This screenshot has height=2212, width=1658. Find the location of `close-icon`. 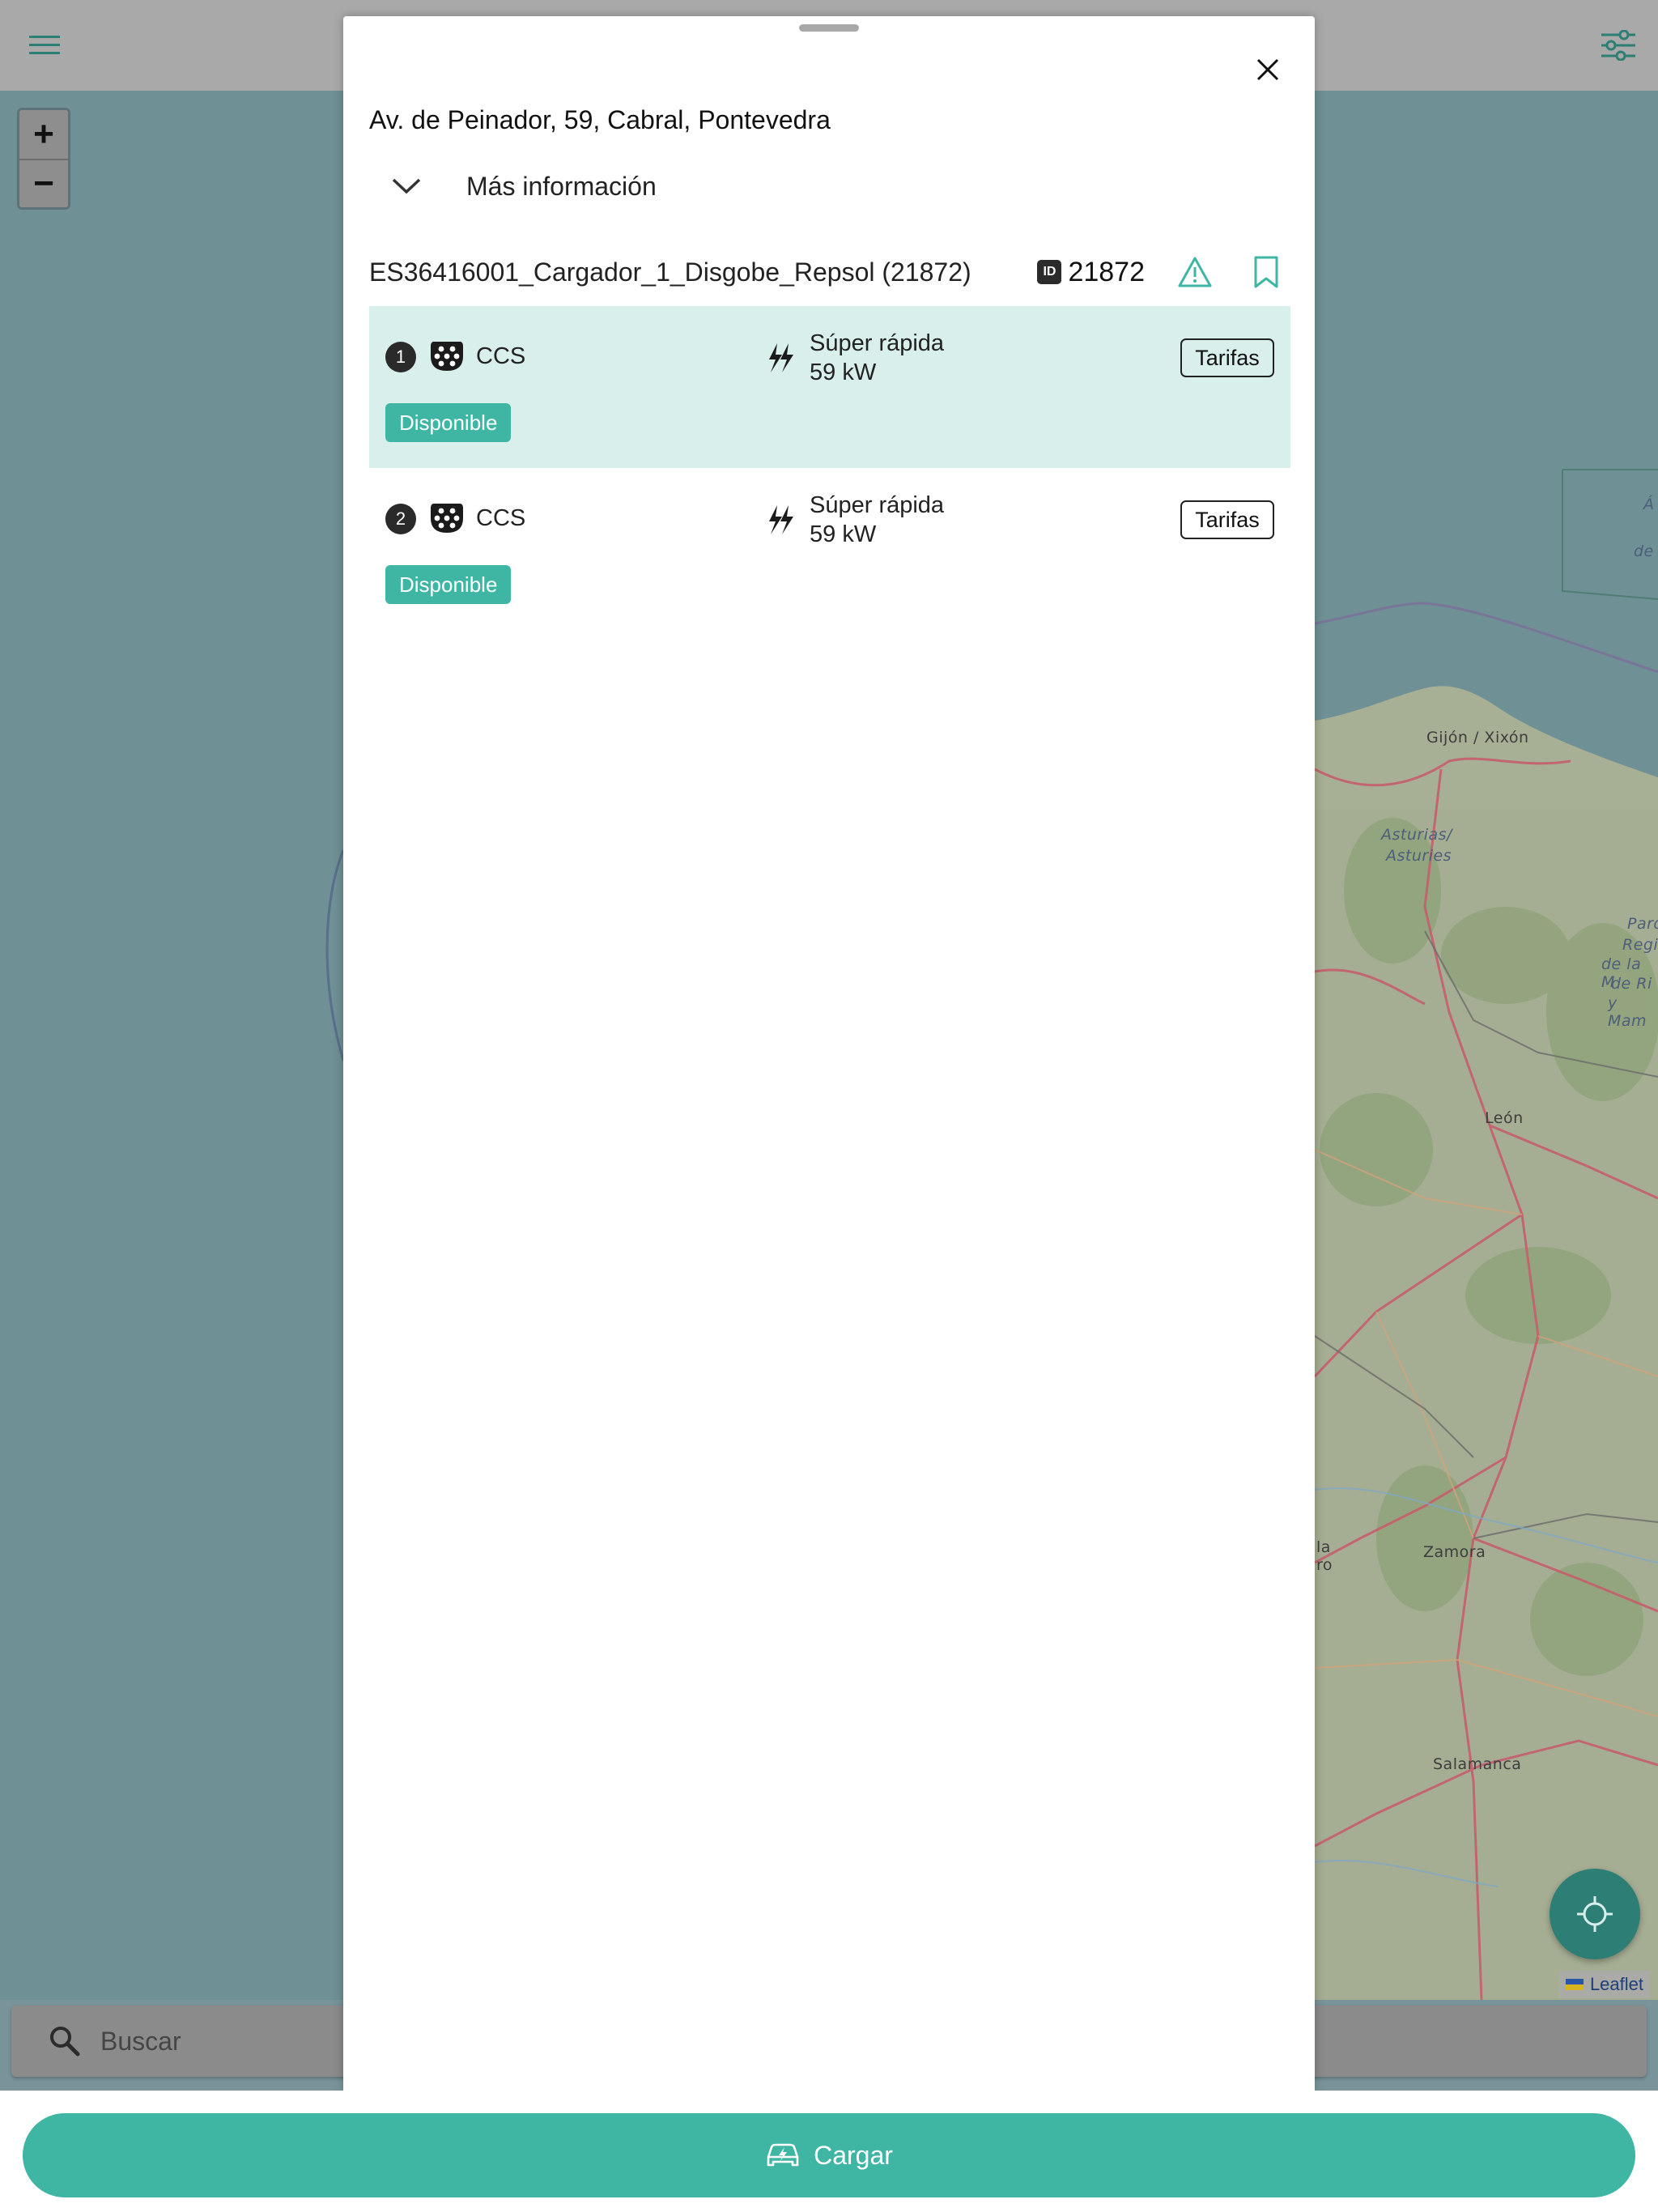

close-icon is located at coordinates (1267, 70).